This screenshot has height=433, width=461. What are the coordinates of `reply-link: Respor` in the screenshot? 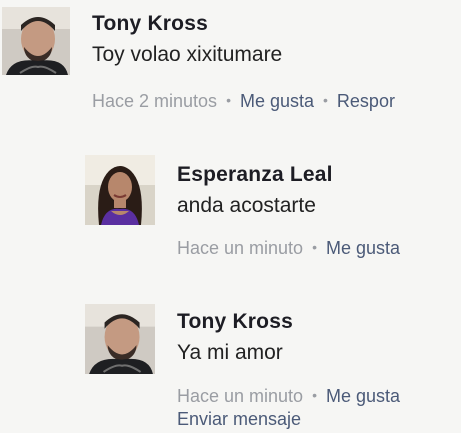 It's located at (366, 101).